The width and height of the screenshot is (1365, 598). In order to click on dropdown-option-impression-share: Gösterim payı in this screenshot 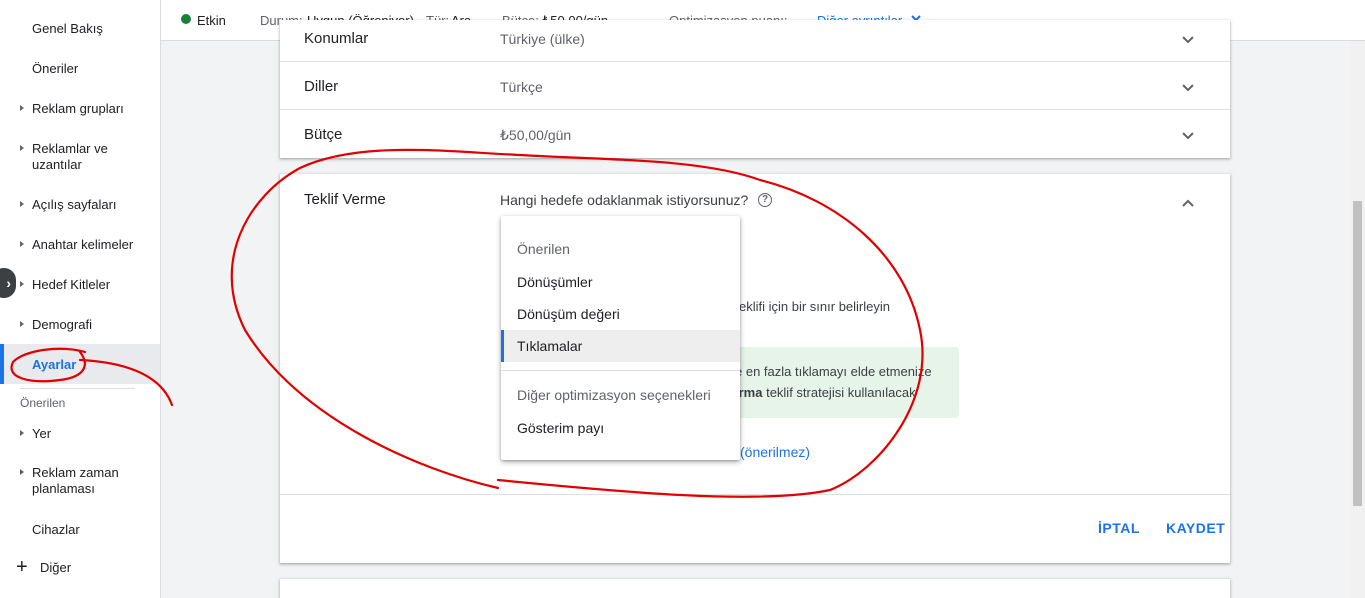, I will do `click(620, 428)`.